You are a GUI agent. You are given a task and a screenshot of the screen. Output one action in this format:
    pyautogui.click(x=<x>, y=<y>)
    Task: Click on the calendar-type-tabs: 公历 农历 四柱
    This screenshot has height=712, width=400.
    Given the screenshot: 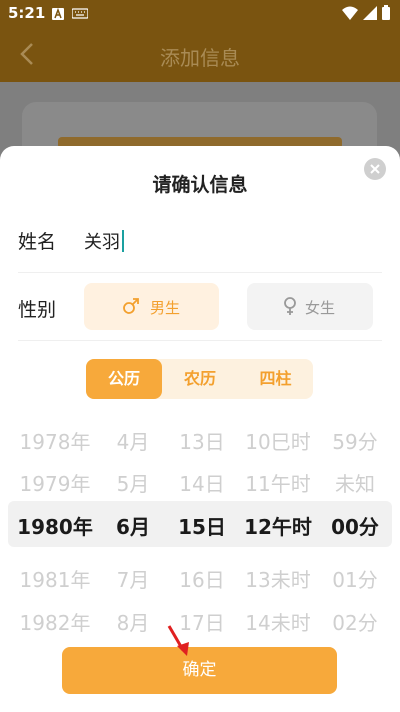 What is the action you would take?
    pyautogui.click(x=199, y=379)
    